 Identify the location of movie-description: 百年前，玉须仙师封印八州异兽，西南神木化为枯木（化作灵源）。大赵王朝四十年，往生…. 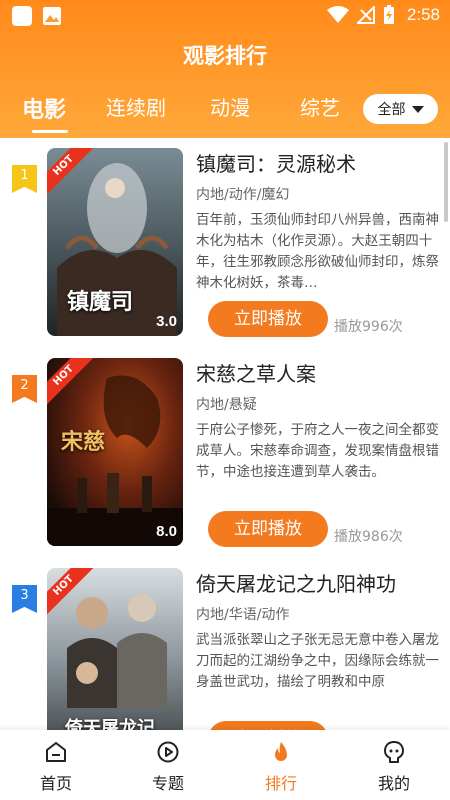
(317, 251).